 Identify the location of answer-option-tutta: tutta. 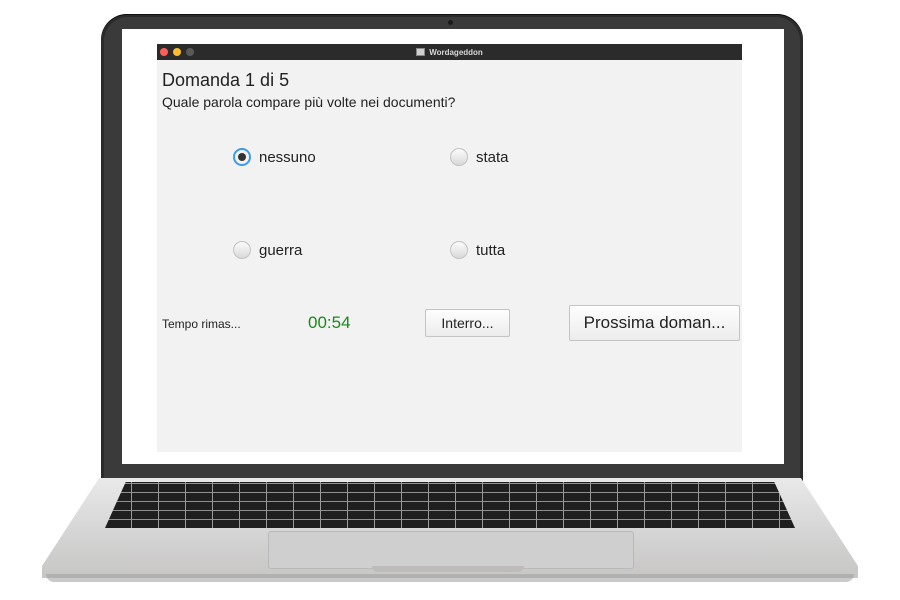
(477, 250).